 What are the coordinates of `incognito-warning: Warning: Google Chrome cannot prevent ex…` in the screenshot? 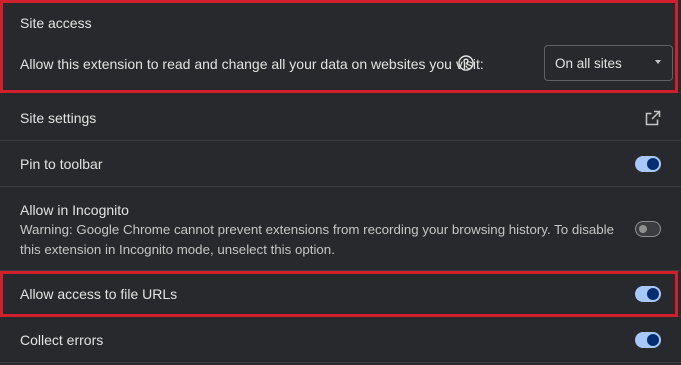 It's located at (317, 239).